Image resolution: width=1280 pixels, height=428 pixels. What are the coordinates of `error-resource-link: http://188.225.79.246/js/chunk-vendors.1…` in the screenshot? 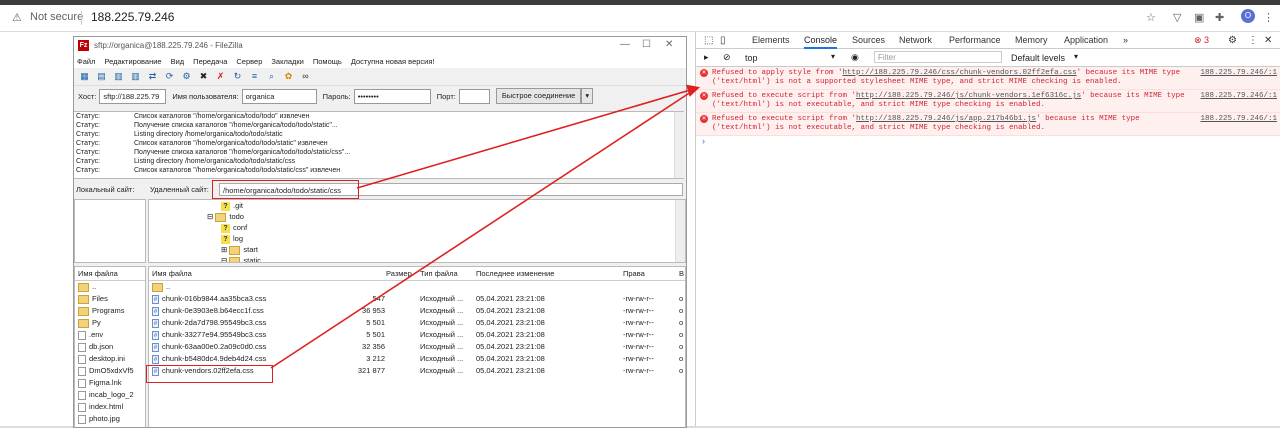 It's located at (968, 96).